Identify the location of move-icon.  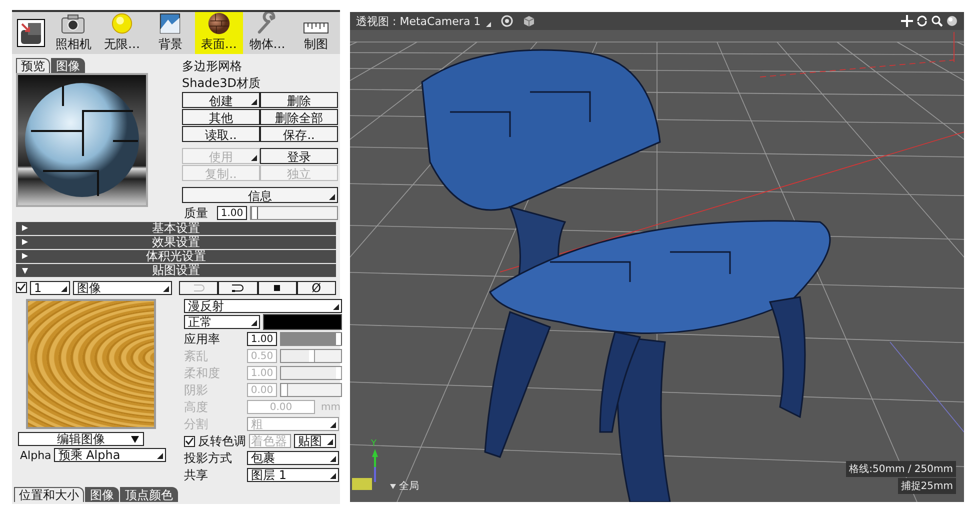
(907, 21).